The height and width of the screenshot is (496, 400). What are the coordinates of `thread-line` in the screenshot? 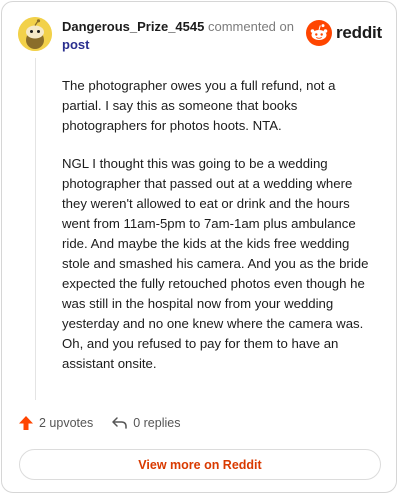 It's located at (35, 229).